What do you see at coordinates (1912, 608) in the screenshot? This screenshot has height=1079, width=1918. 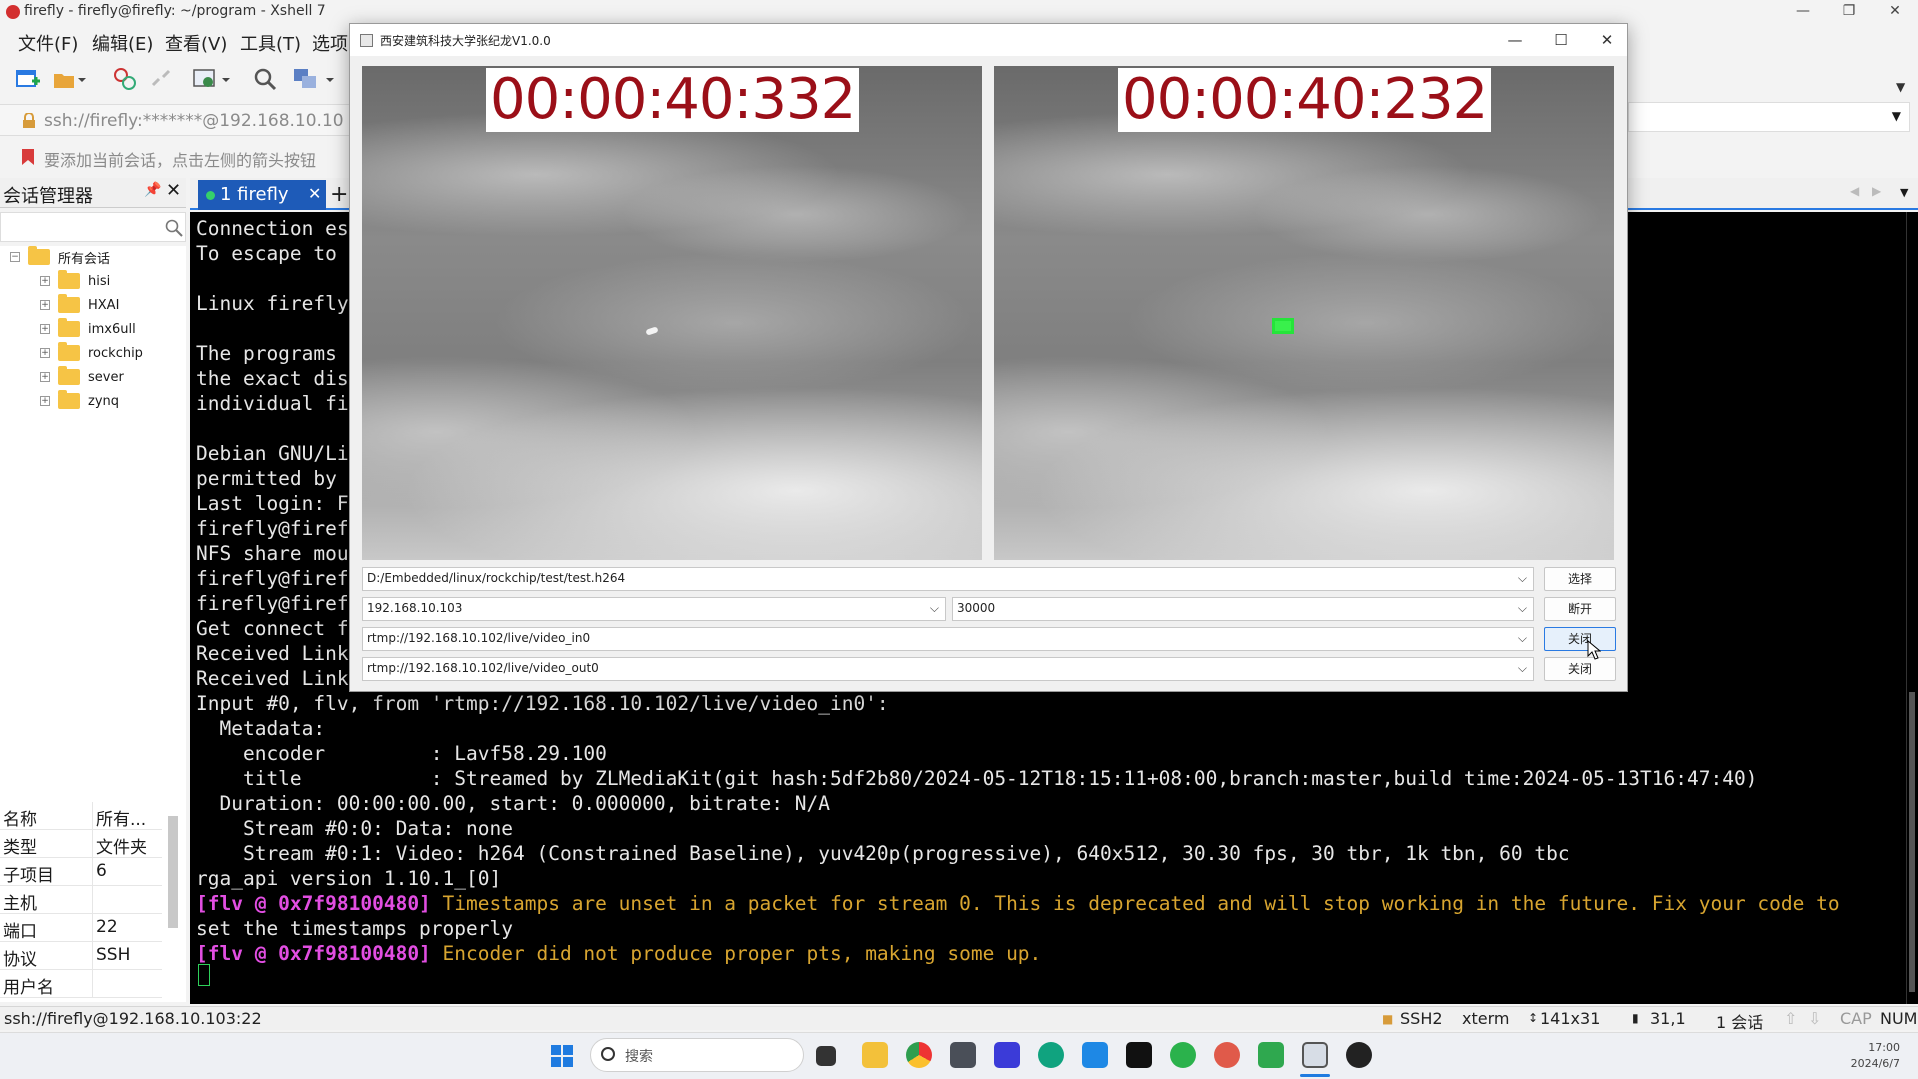 I see `terminal-scrollbar` at bounding box center [1912, 608].